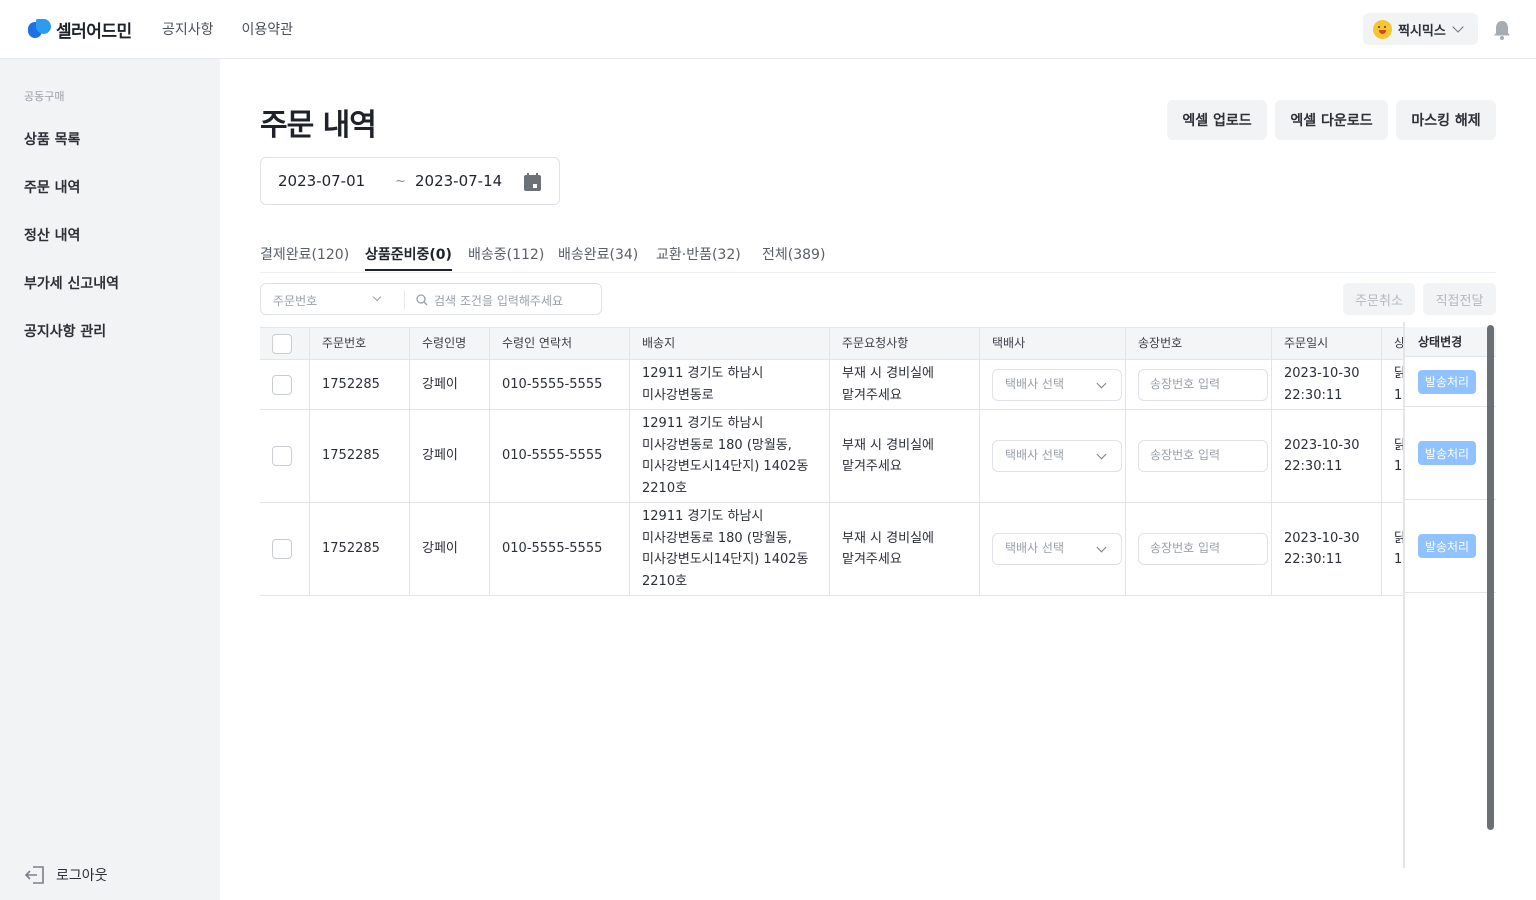  I want to click on logout-button: 로그아웃, so click(66, 875).